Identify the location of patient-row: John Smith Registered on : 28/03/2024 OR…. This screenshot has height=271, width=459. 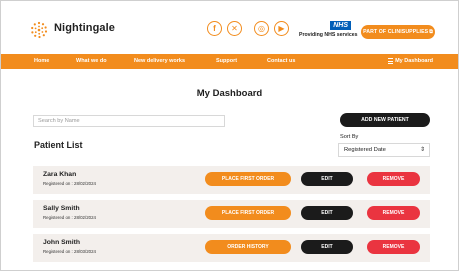
(231, 248).